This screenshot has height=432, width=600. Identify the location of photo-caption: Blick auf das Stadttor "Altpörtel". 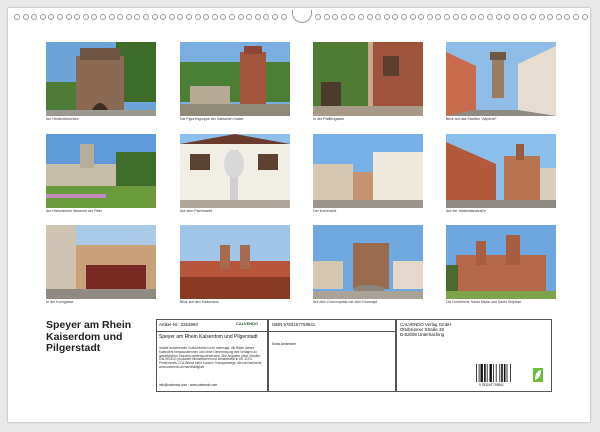
(471, 119).